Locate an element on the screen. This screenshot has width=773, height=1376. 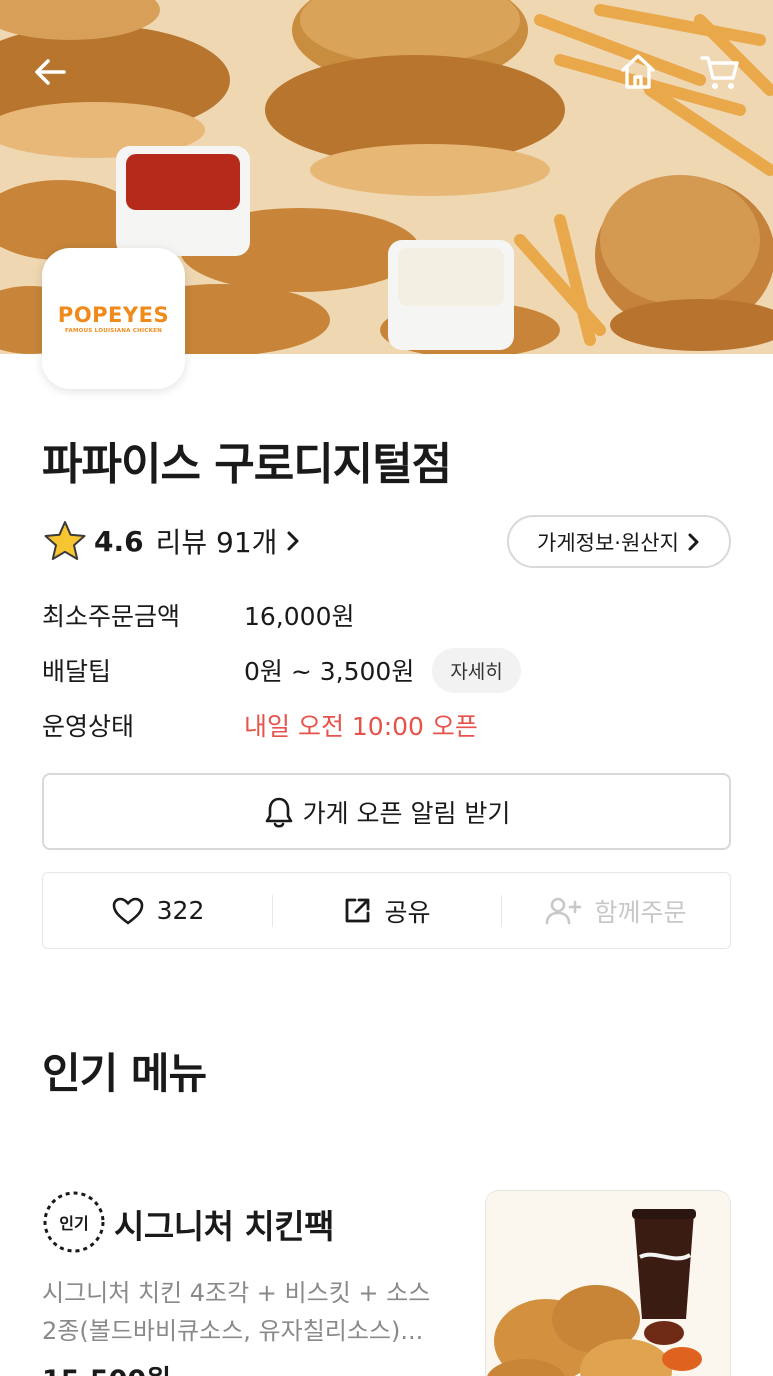
cart-button is located at coordinates (720, 72).